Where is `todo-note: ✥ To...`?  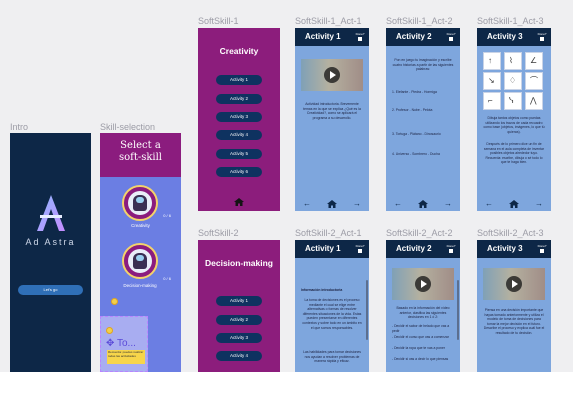
todo-note: ✥ To... is located at coordinates (121, 343).